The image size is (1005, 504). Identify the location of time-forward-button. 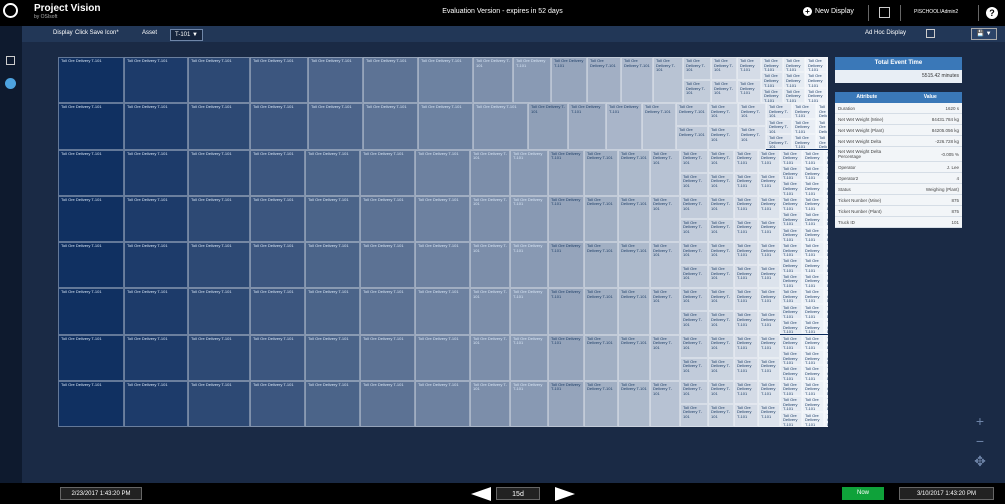
(565, 494).